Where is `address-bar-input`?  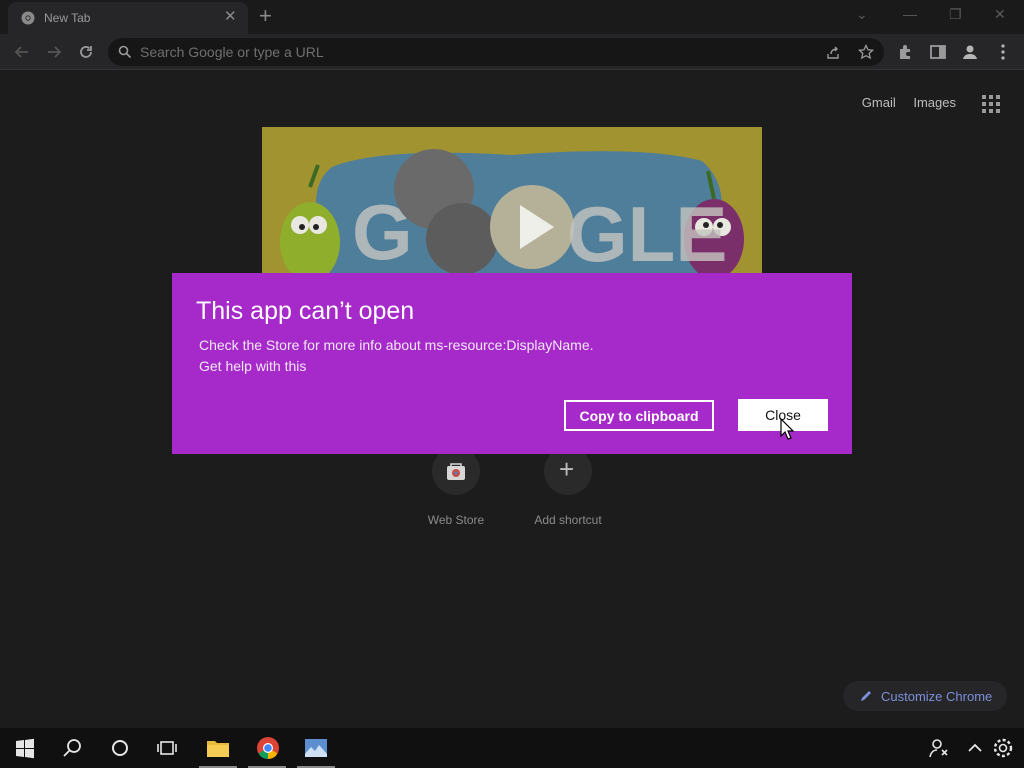 address-bar-input is located at coordinates (465, 52).